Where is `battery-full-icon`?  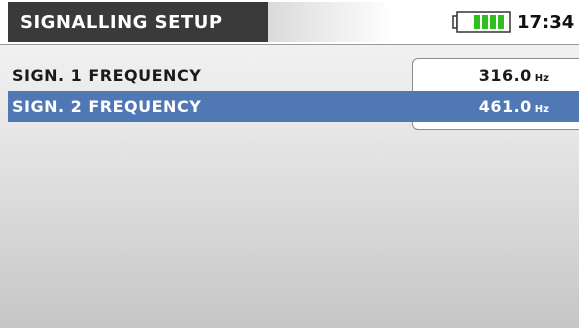
battery-full-icon is located at coordinates (481, 22).